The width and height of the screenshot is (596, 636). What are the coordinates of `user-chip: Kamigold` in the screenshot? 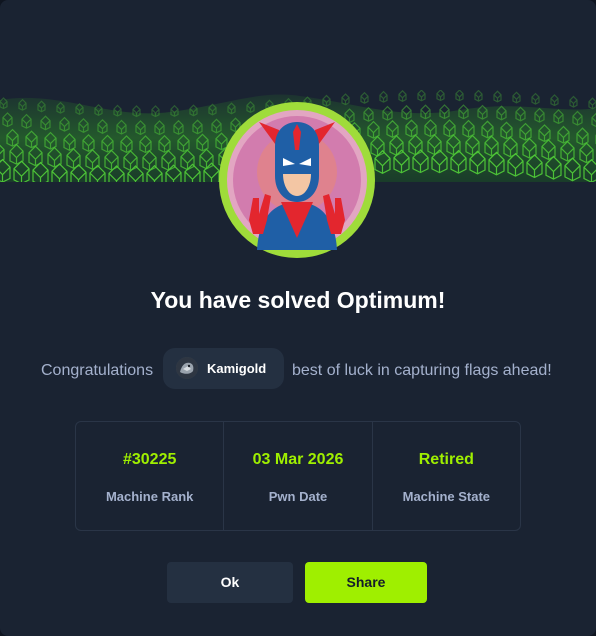 It's located at (223, 368).